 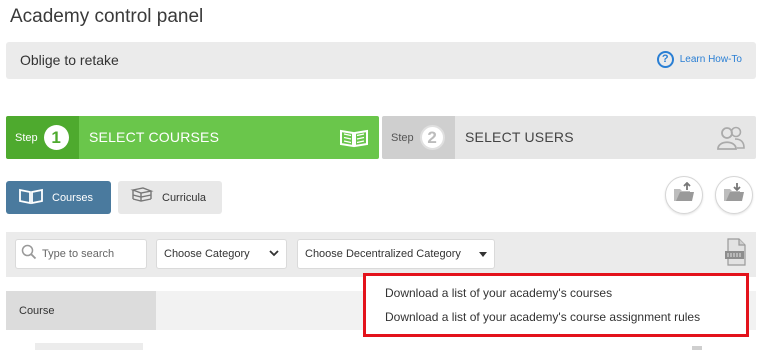 What do you see at coordinates (92, 254) in the screenshot?
I see `search-input` at bounding box center [92, 254].